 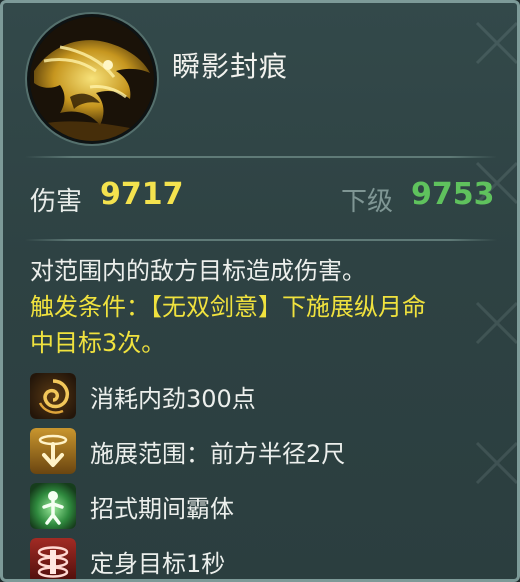 I want to click on effect-text: 招式期间霸体, so click(x=162, y=509).